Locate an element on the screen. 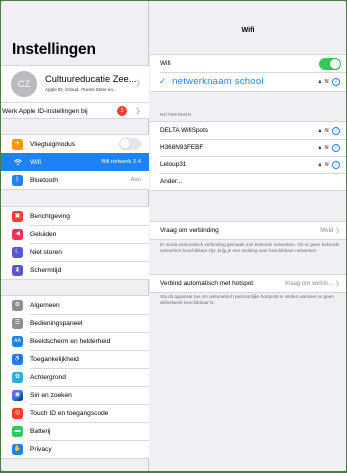 The height and width of the screenshot is (473, 347). update-apple-id-row: Werk Apple ID-instellingen bij 1 ❯ is located at coordinates (75, 111).